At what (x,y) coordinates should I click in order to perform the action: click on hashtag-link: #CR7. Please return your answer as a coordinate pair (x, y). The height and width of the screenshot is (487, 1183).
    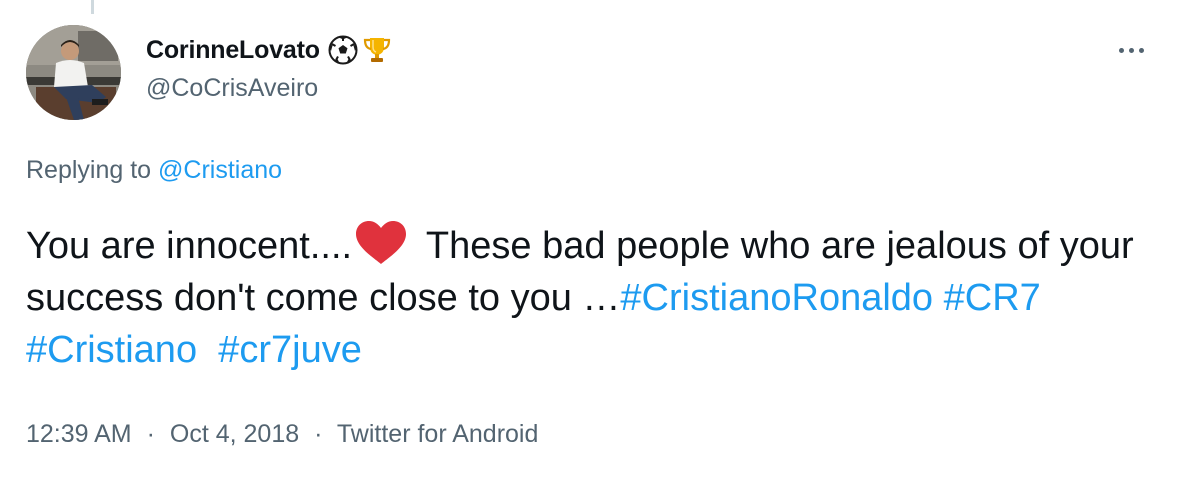
    Looking at the image, I should click on (992, 298).